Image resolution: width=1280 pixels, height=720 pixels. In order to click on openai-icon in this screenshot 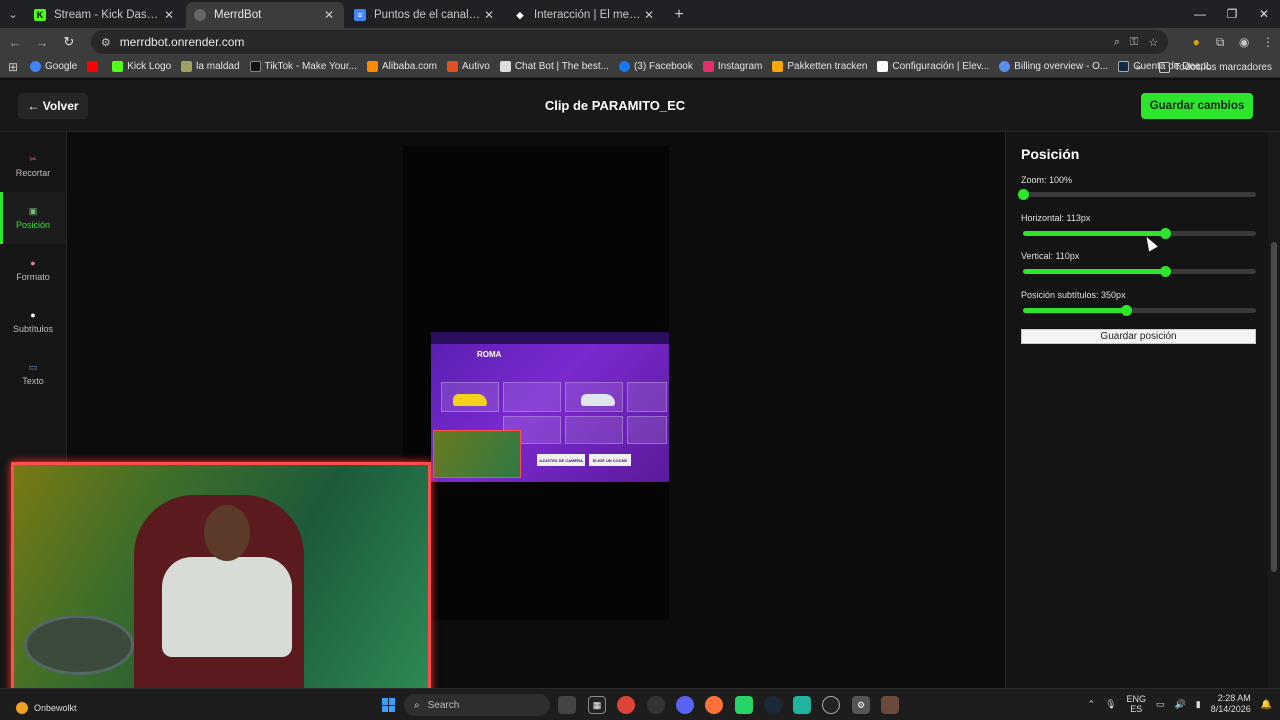, I will do `click(1005, 66)`.